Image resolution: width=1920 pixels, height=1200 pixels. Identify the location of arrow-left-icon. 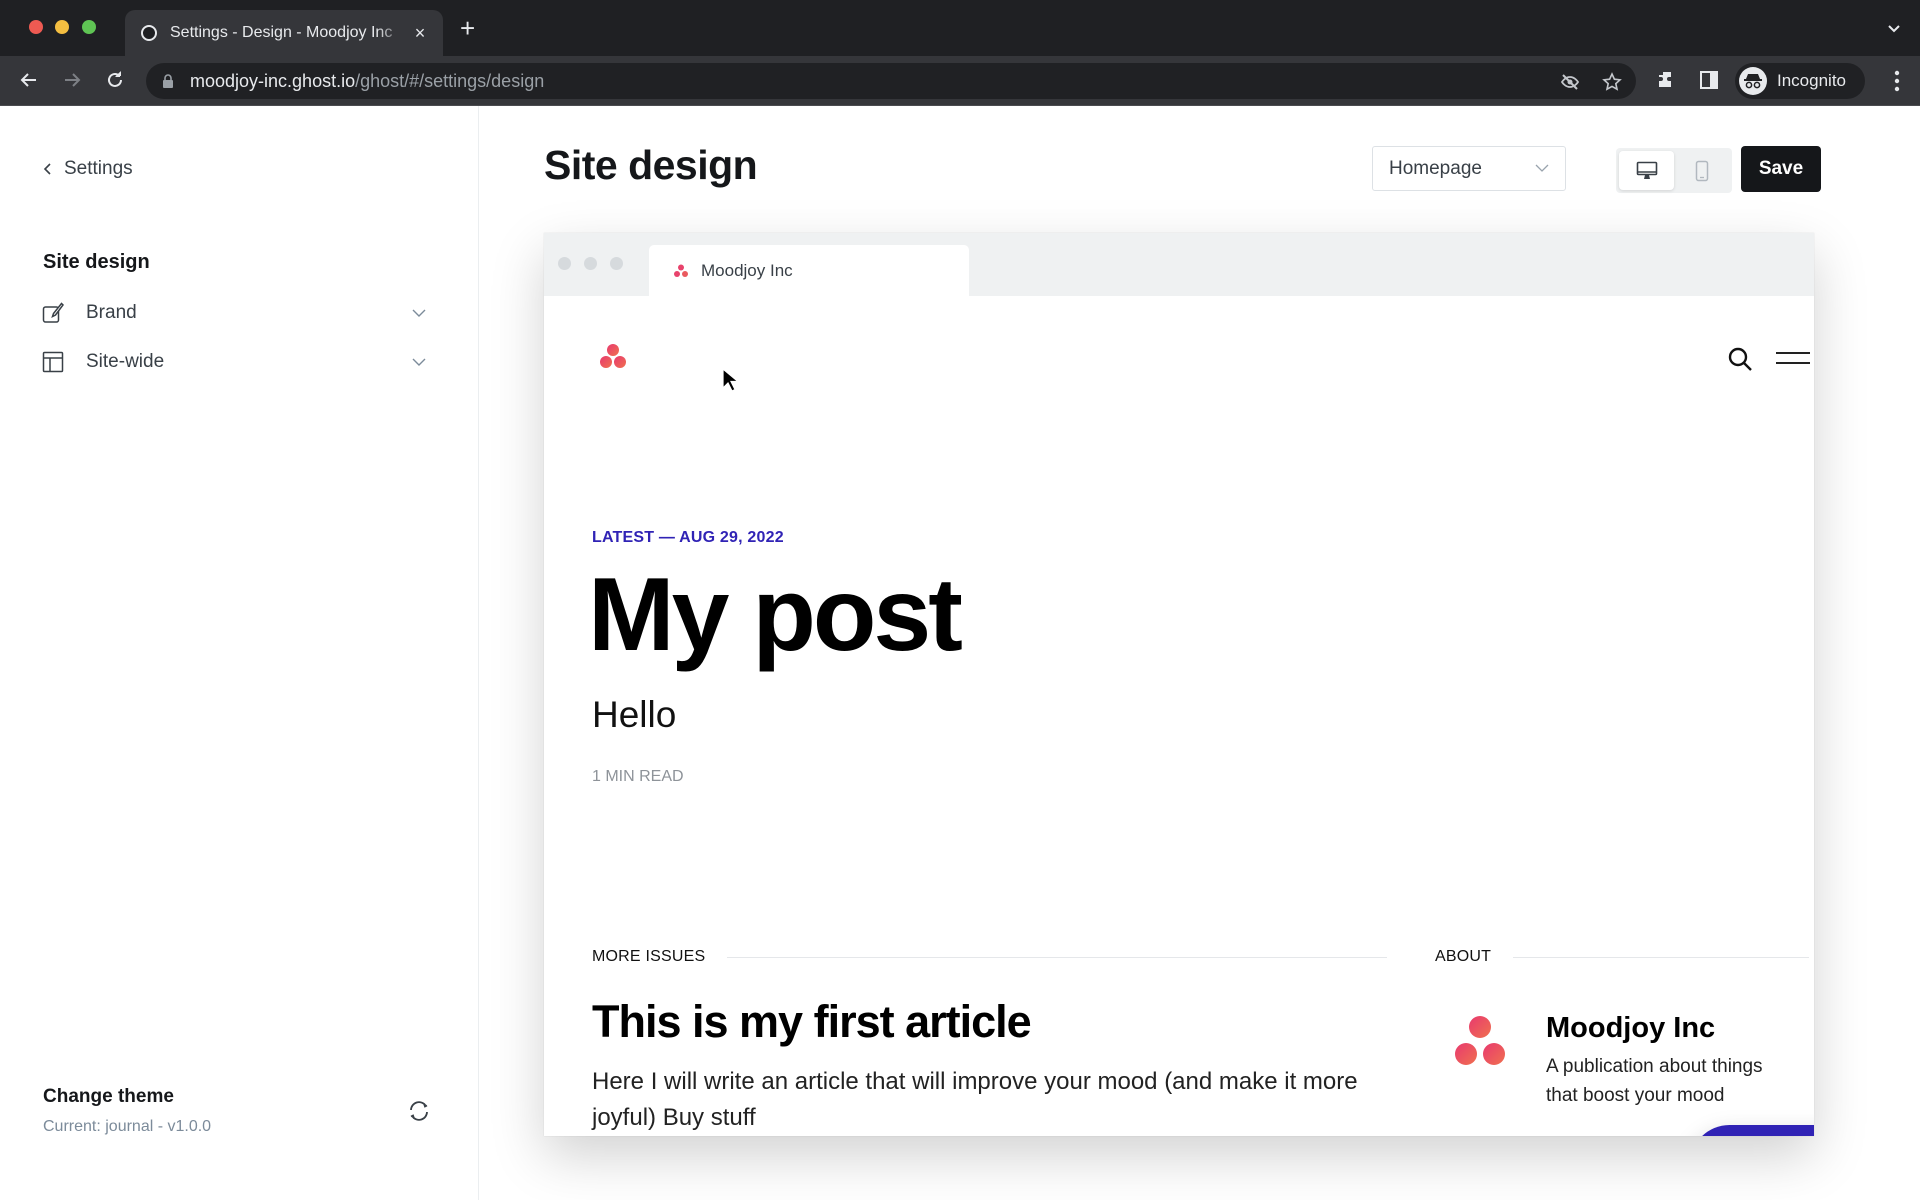
(28, 80).